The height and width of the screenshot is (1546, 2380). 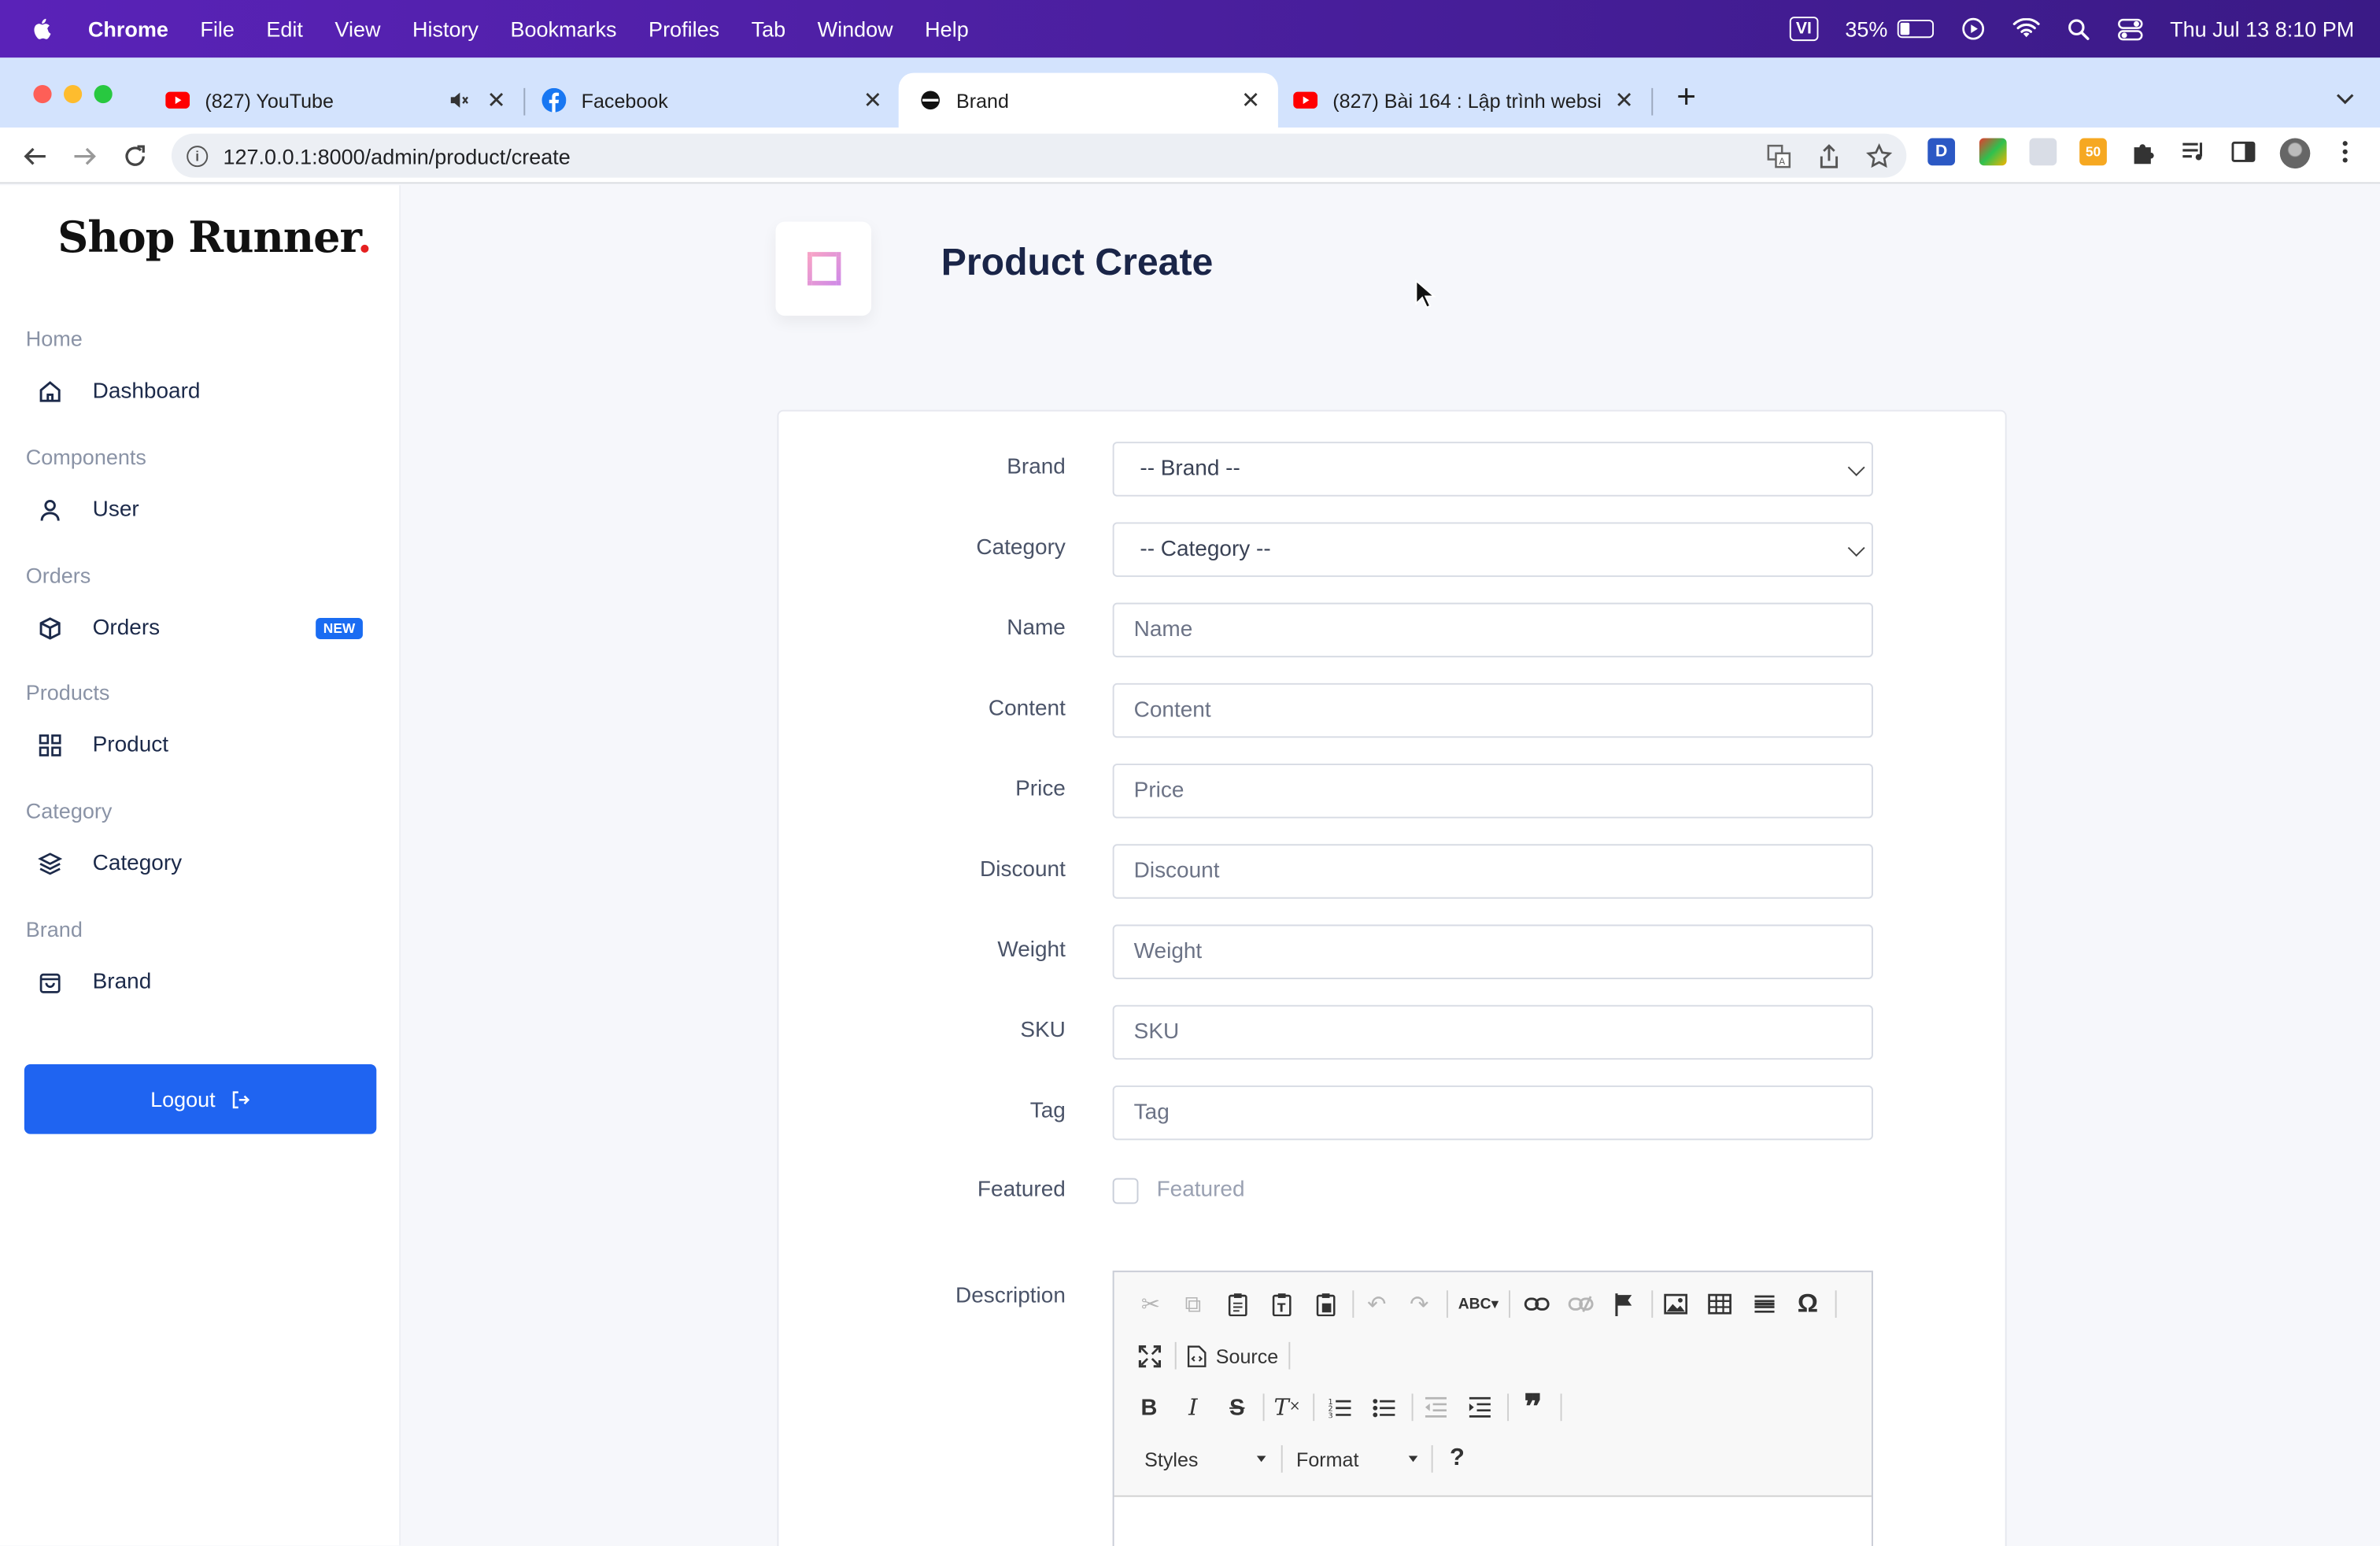 What do you see at coordinates (2345, 152) in the screenshot?
I see `chrome-menu-icon` at bounding box center [2345, 152].